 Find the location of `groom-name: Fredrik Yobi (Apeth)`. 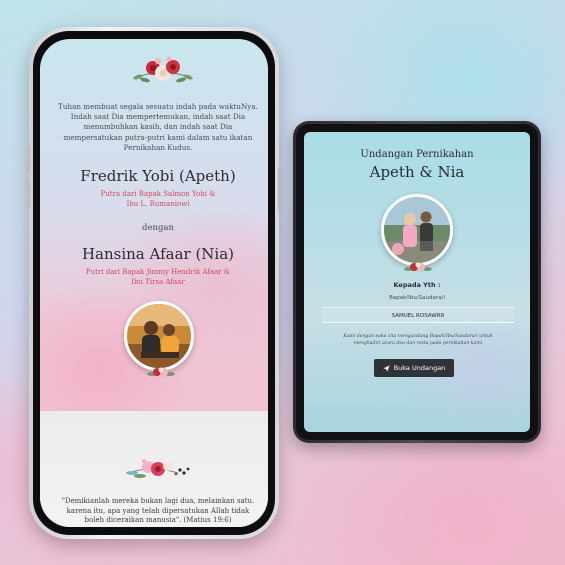

groom-name: Fredrik Yobi (Apeth) is located at coordinates (158, 176).